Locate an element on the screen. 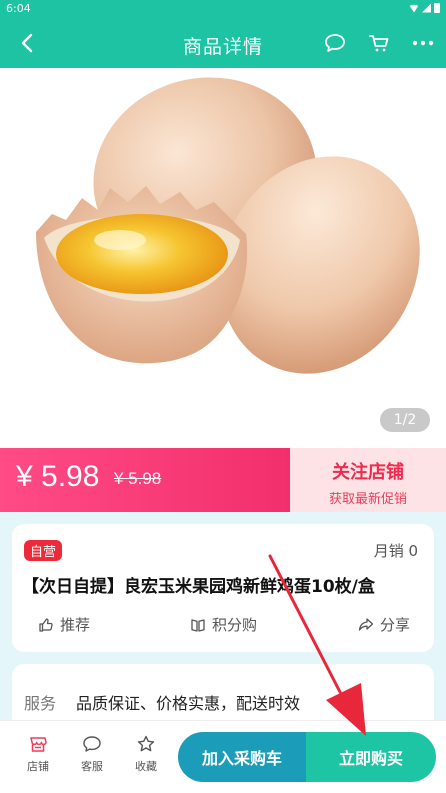  customer-service-label: 客服 is located at coordinates (92, 766).